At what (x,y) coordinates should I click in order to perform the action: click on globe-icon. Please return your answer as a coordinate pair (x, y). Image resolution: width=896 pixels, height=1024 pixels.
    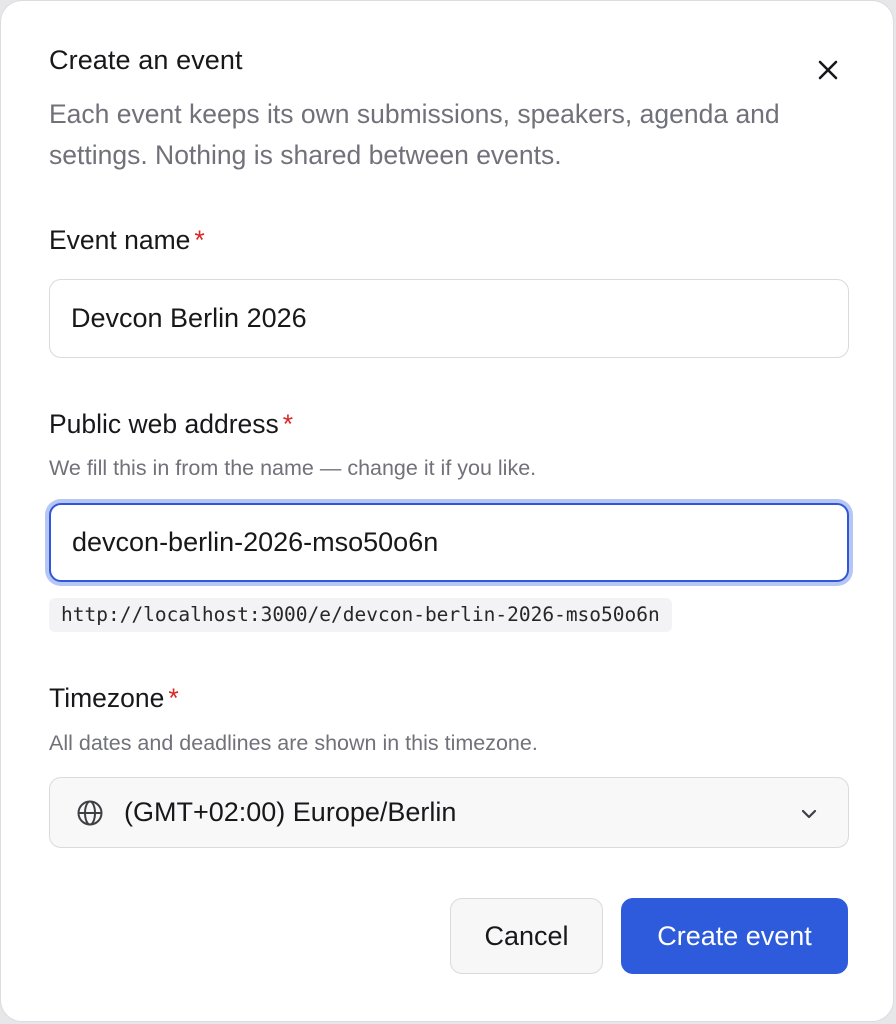
    Looking at the image, I should click on (90, 813).